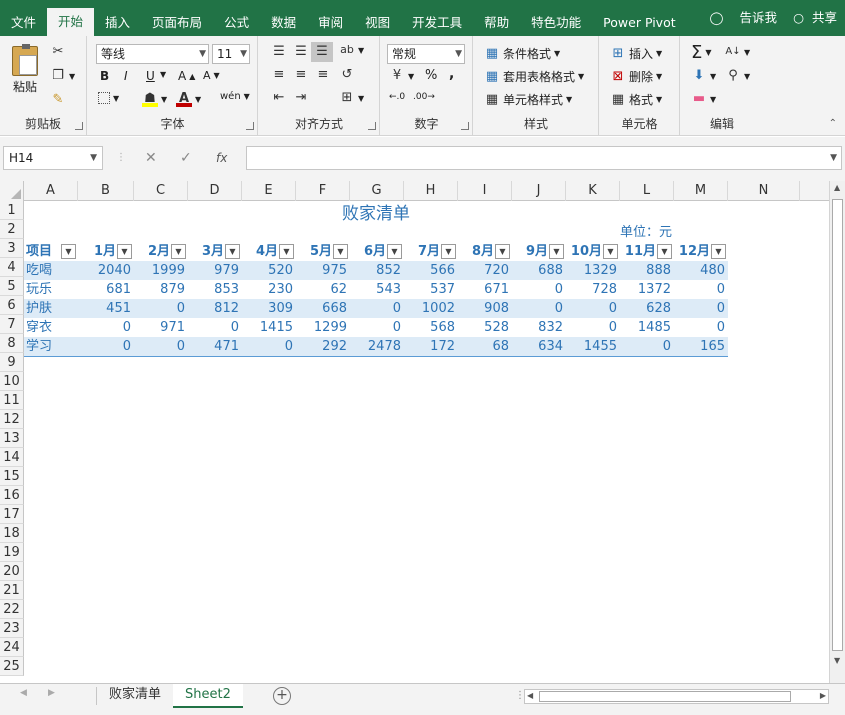 Image resolution: width=845 pixels, height=715 pixels. What do you see at coordinates (12, 362) in the screenshot?
I see `row-header: 9` at bounding box center [12, 362].